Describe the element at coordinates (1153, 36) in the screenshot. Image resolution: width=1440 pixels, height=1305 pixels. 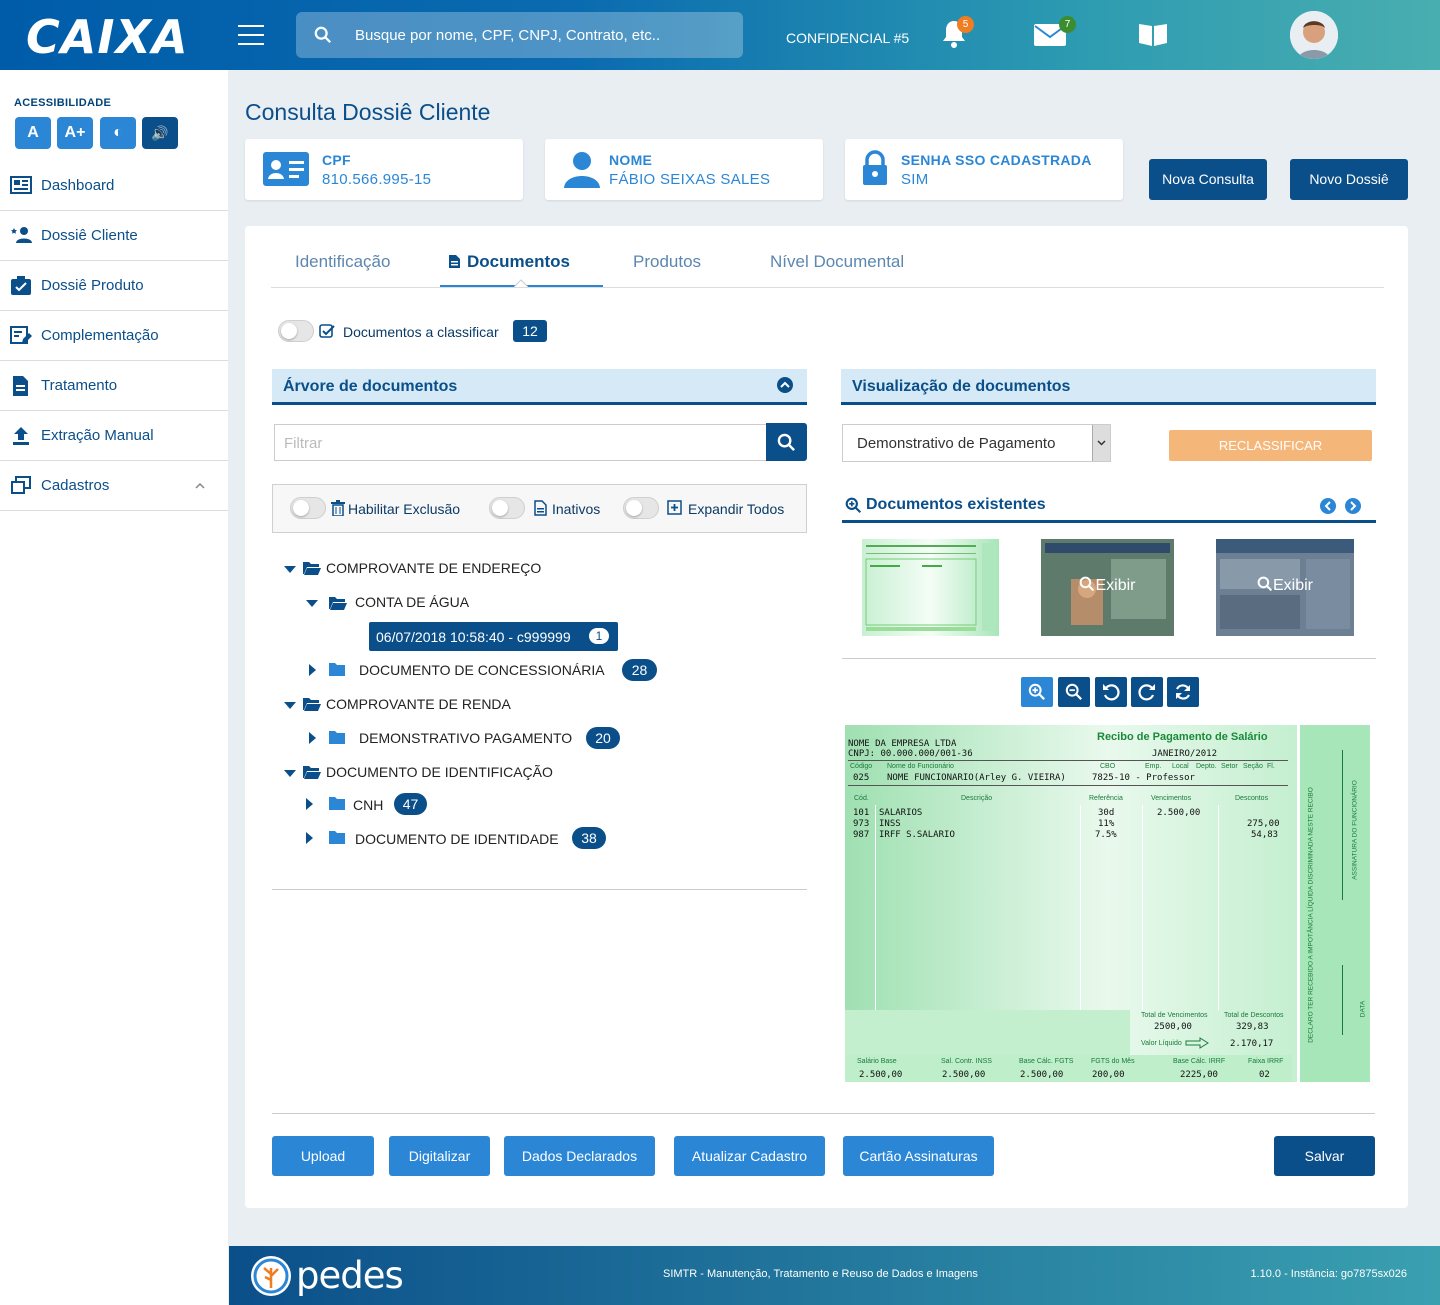
I see `manual-book-icon` at that location.